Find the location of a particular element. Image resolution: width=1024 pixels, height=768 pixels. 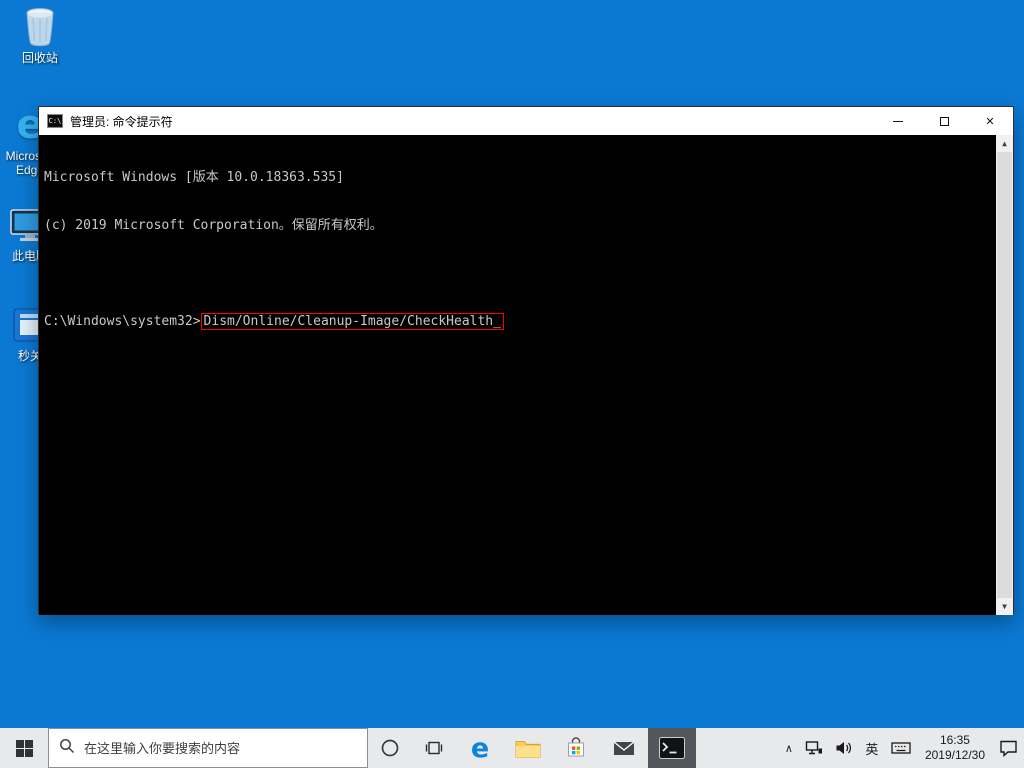

task-view-icon is located at coordinates (434, 748).